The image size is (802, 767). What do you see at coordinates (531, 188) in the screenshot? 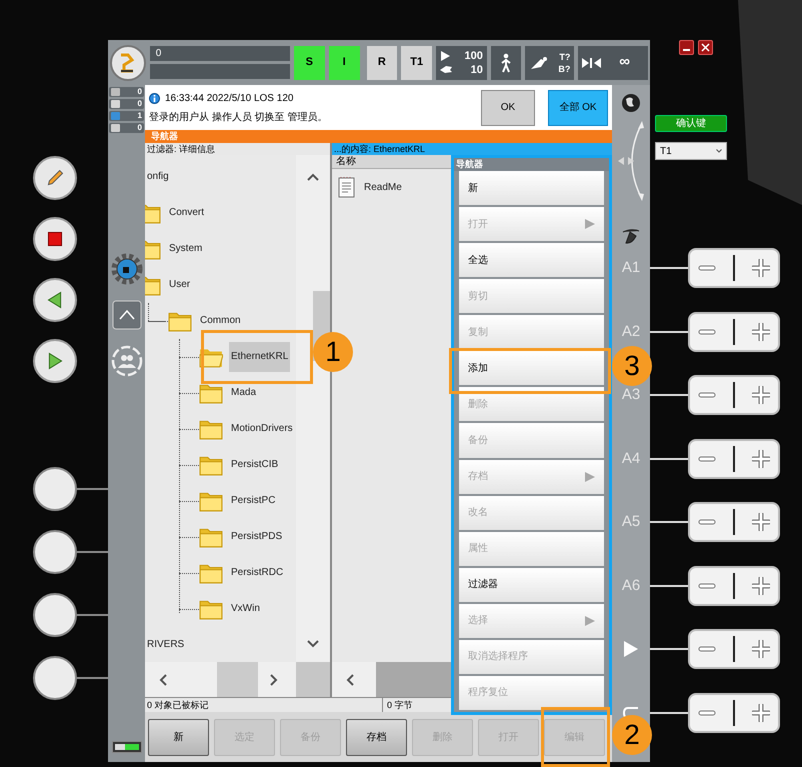
I see `menu-item: 新` at bounding box center [531, 188].